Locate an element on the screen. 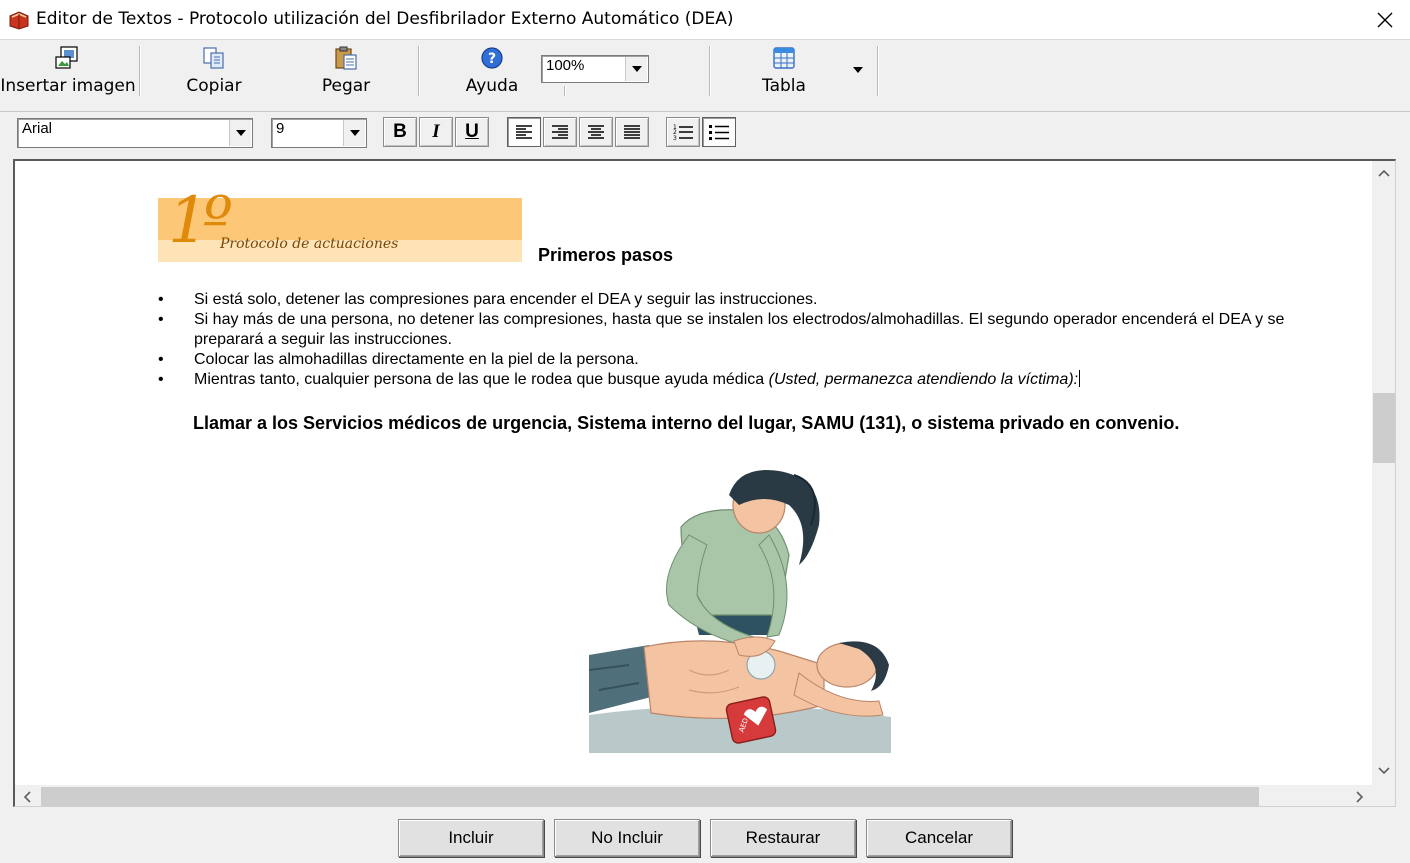  bold-button: B is located at coordinates (400, 132).